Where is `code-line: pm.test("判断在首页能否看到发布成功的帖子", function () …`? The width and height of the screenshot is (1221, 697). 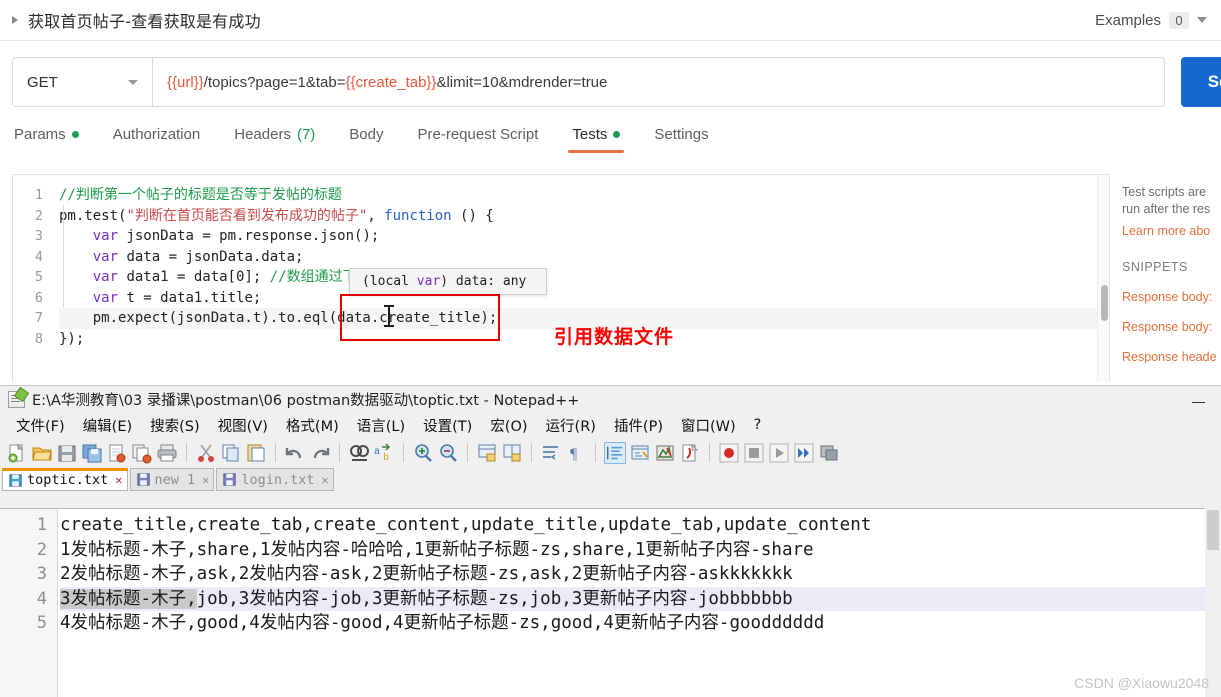 code-line: pm.test("判断在首页能否看到发布成功的帖子", function () … is located at coordinates (584, 216).